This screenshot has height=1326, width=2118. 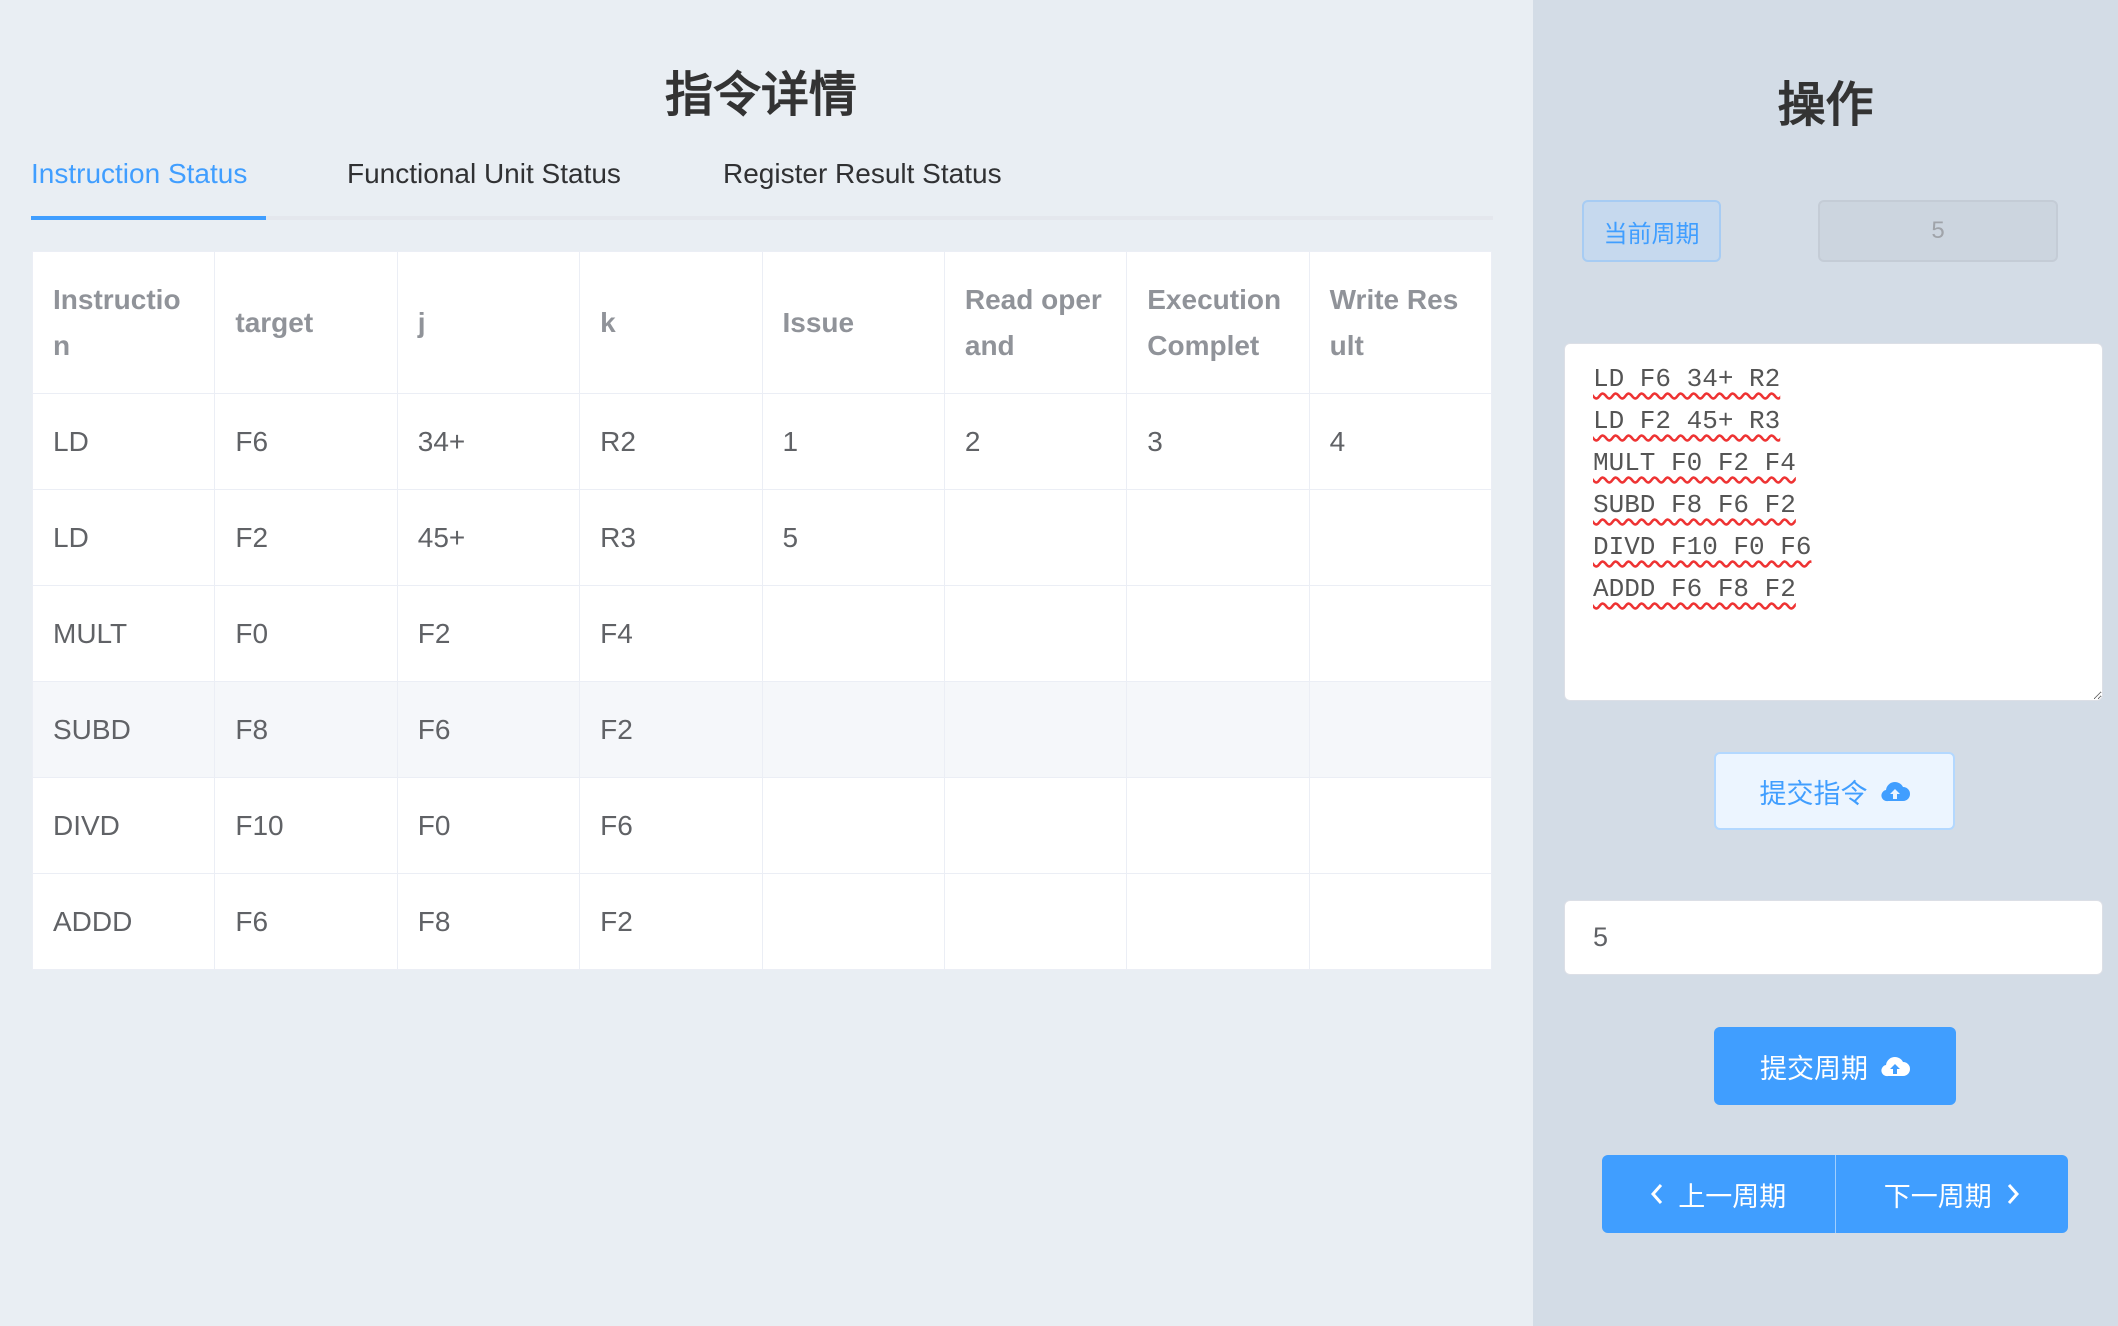 I want to click on column-header: j, so click(x=488, y=322).